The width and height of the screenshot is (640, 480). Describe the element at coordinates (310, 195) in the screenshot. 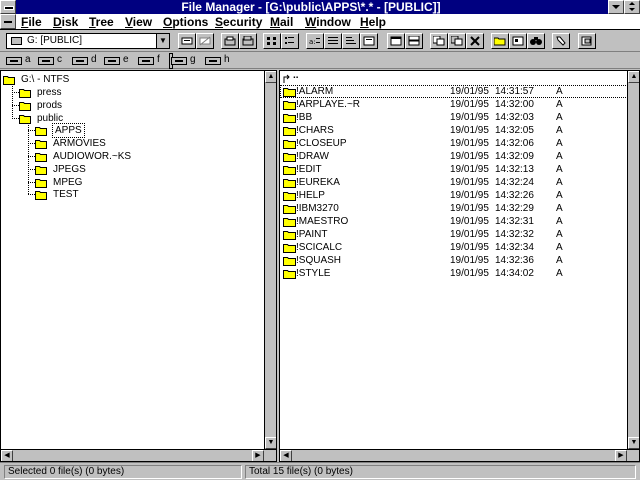

I see `file-name: !HELP` at that location.